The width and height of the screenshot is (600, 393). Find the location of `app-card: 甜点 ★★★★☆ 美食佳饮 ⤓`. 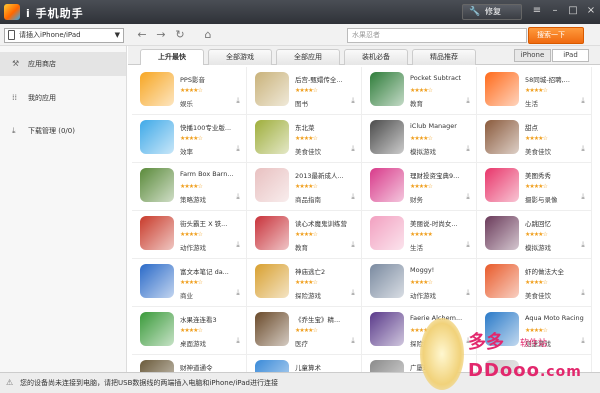

app-card: 甜点 ★★★★☆ 美食佳饮 ⤓ is located at coordinates (534, 139).